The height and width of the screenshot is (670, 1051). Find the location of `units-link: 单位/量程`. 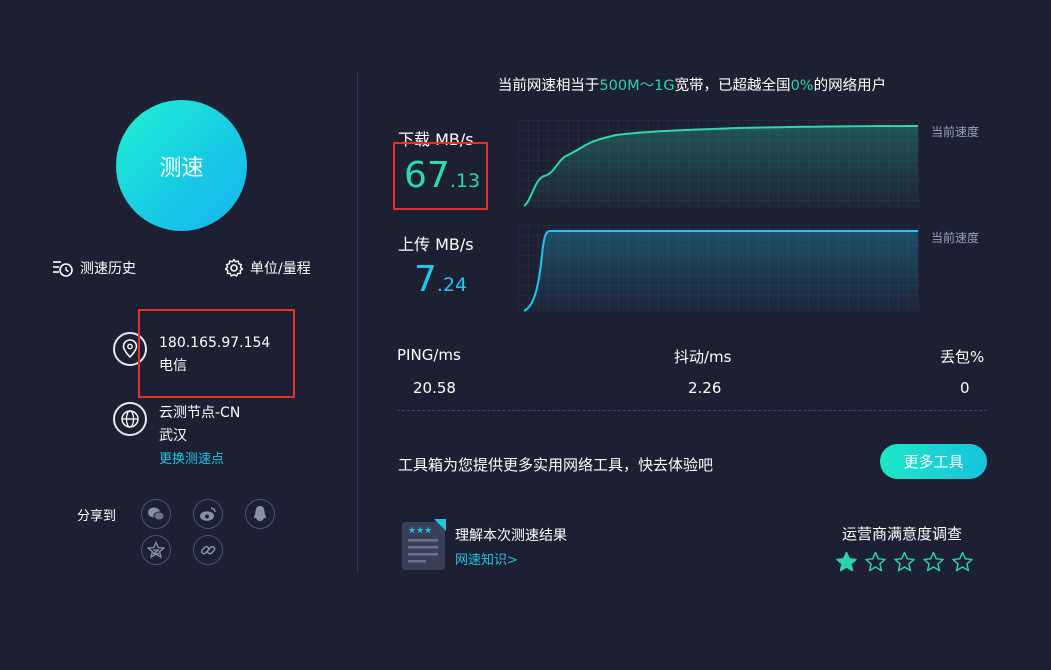

units-link: 单位/量程 is located at coordinates (267, 268).